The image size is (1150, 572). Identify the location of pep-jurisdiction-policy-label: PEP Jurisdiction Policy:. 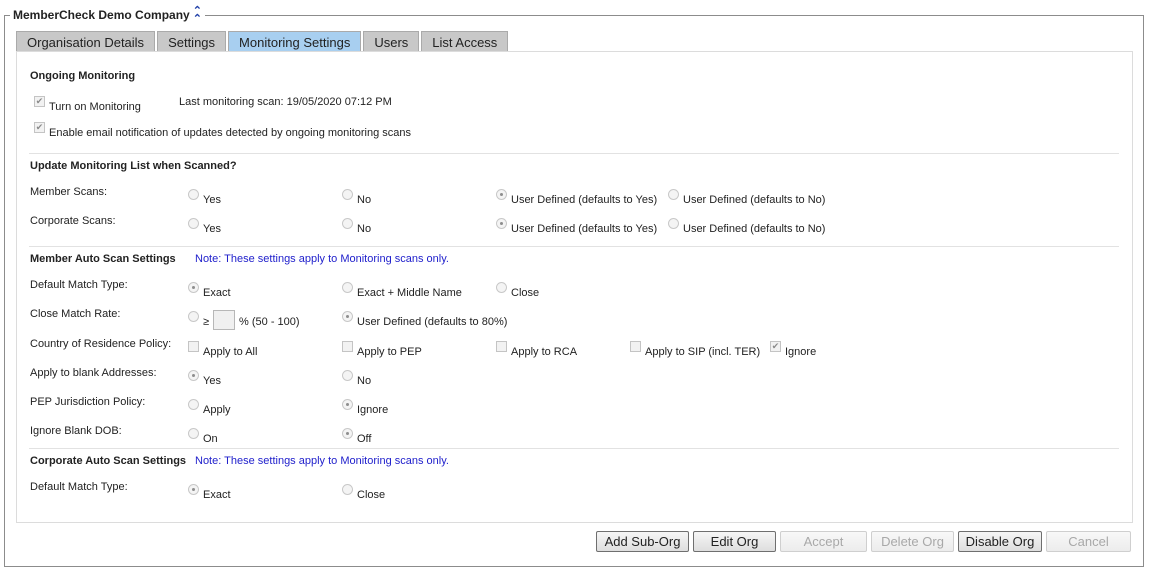
(88, 402).